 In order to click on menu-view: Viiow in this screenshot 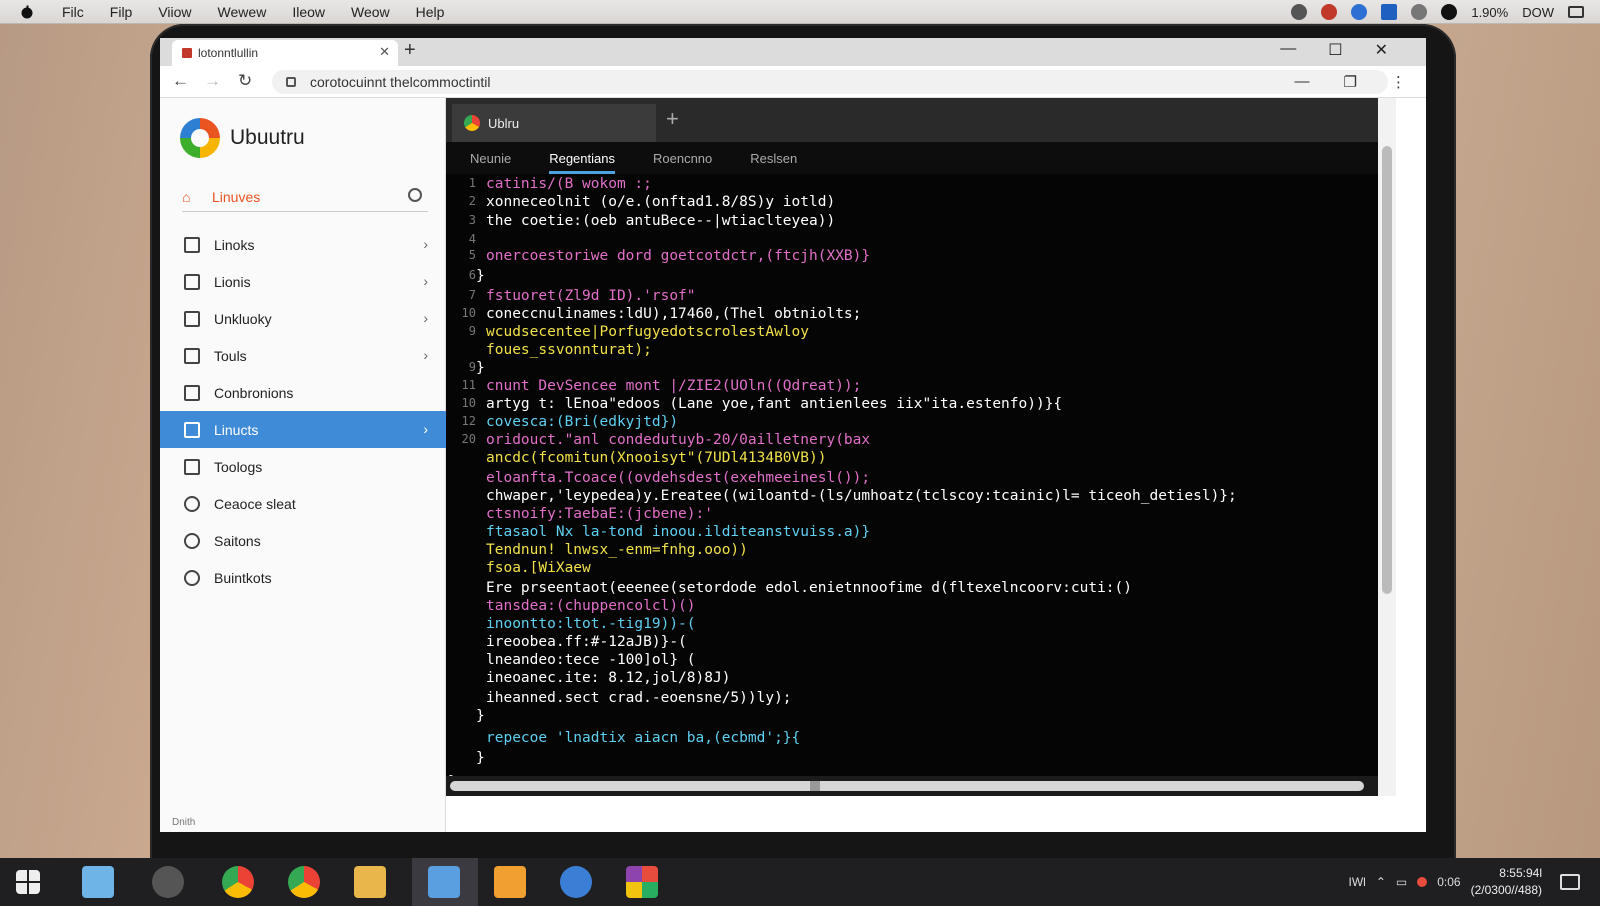, I will do `click(174, 12)`.